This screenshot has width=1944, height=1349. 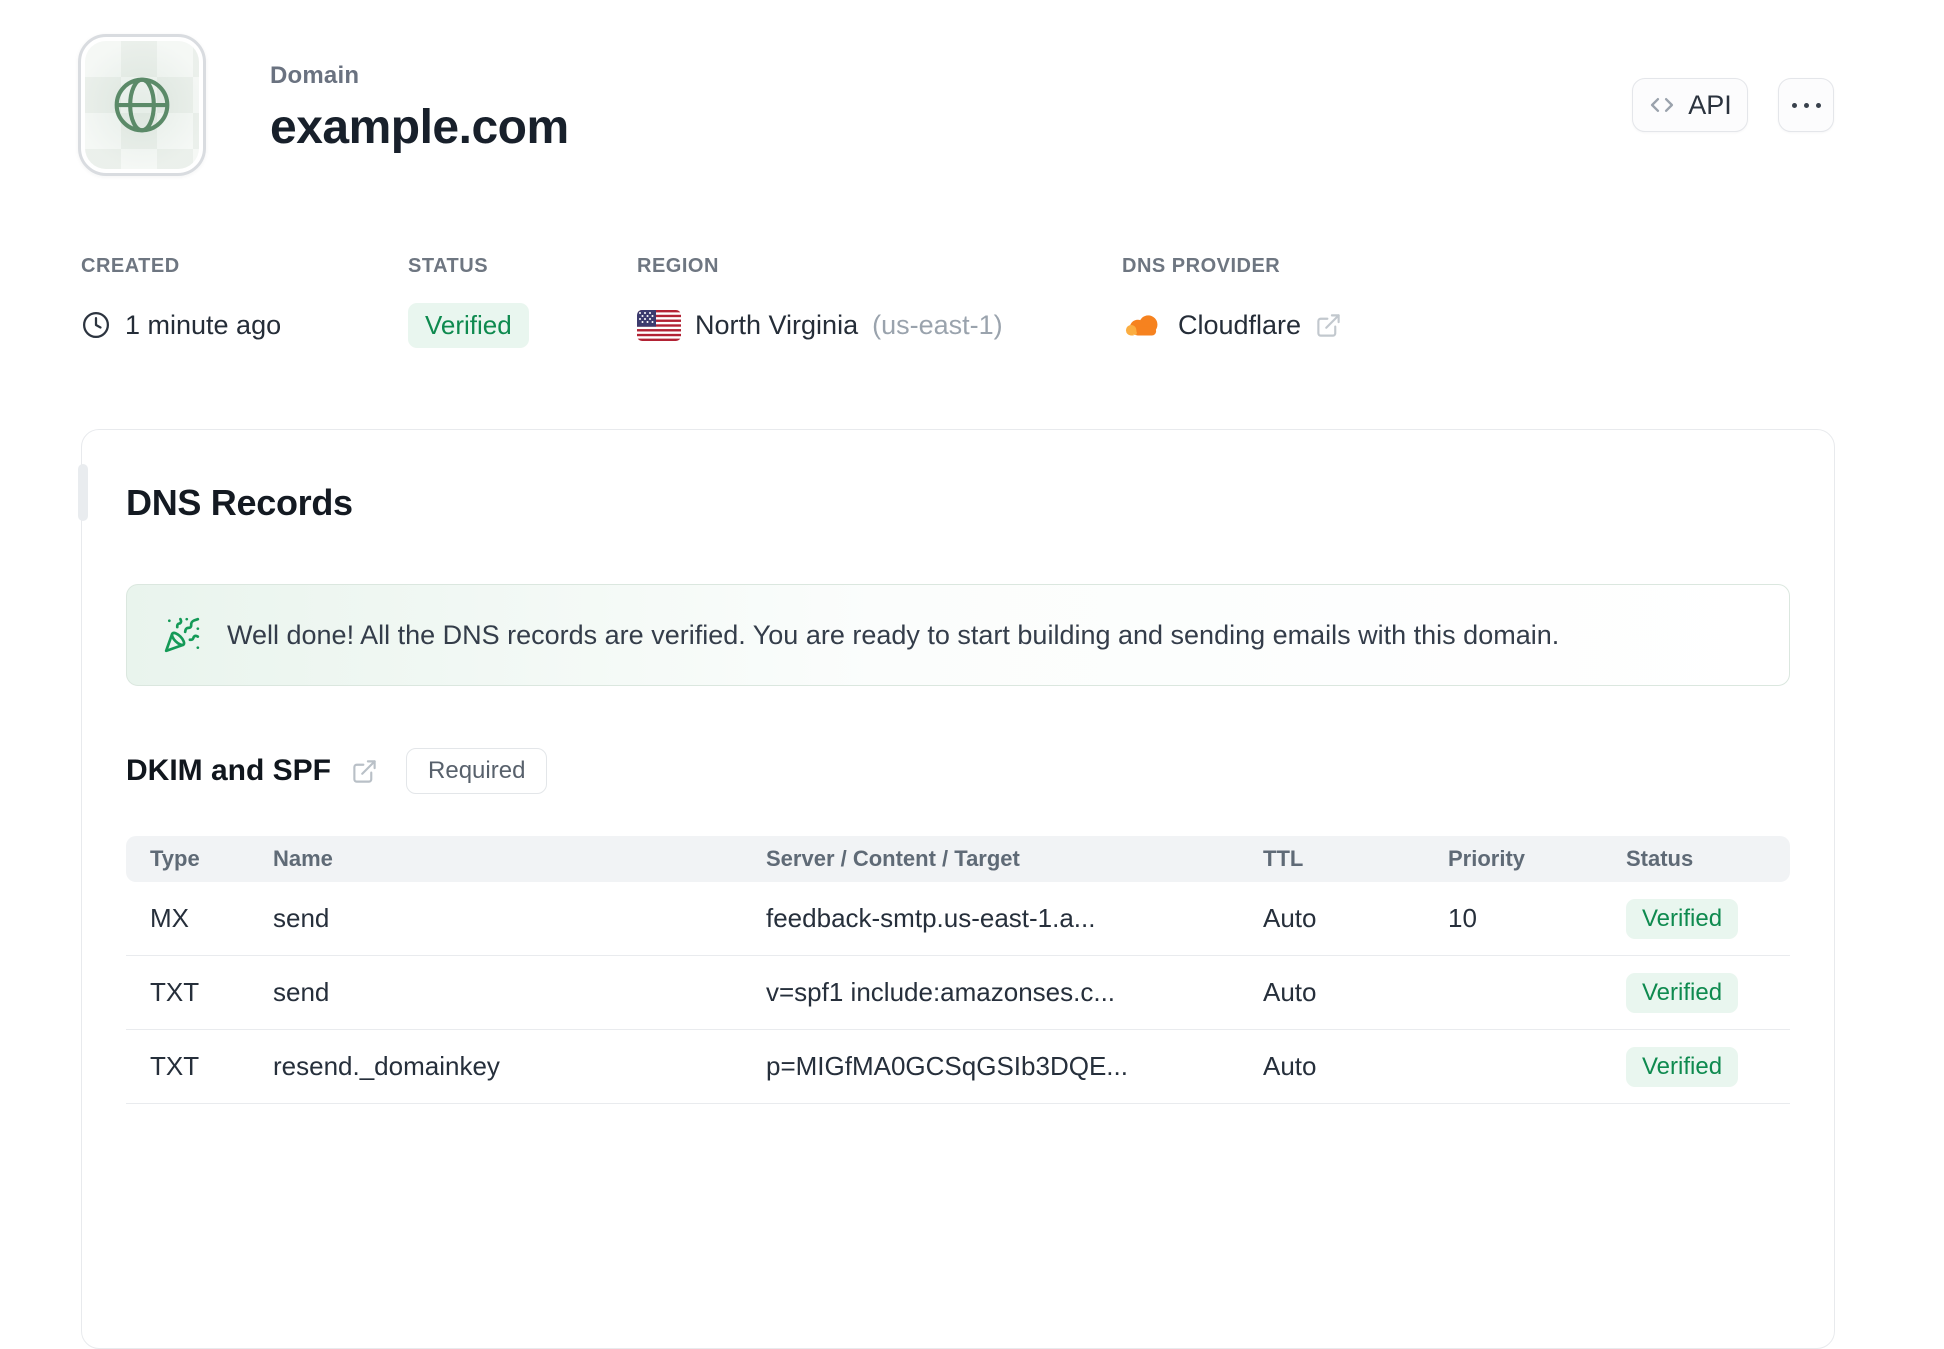 What do you see at coordinates (239, 502) in the screenshot?
I see `dns-records-title: DNS Records` at bounding box center [239, 502].